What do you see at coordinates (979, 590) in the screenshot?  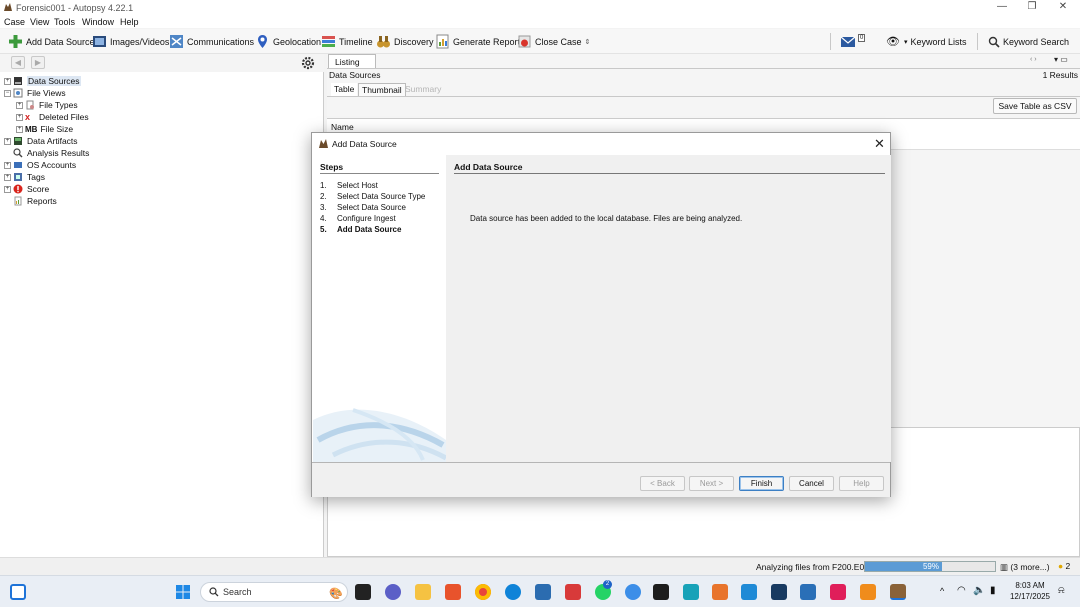 I see `volume-icon: 🔈` at bounding box center [979, 590].